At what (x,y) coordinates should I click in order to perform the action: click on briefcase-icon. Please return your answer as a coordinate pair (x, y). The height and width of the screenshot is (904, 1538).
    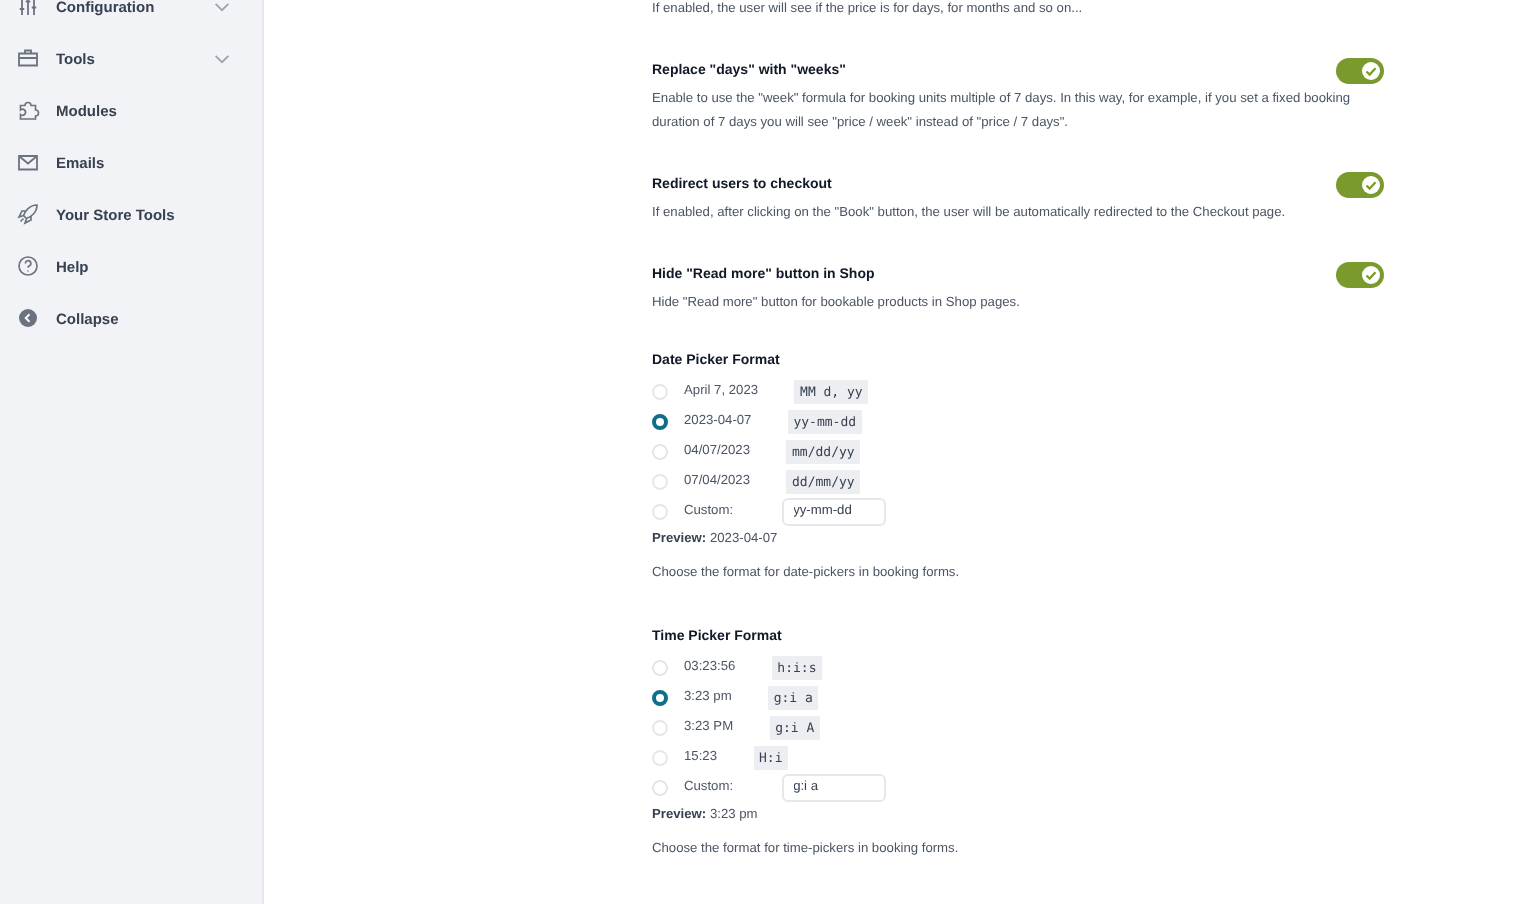
    Looking at the image, I should click on (28, 58).